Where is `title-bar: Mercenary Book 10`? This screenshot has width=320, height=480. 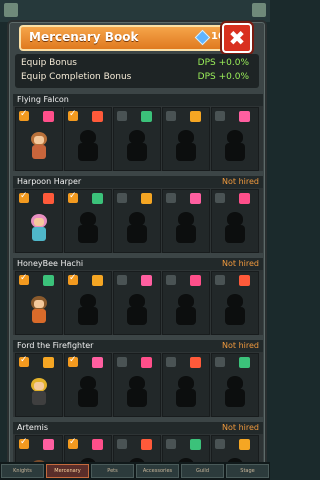 title-bar: Mercenary Book 10 is located at coordinates (127, 38).